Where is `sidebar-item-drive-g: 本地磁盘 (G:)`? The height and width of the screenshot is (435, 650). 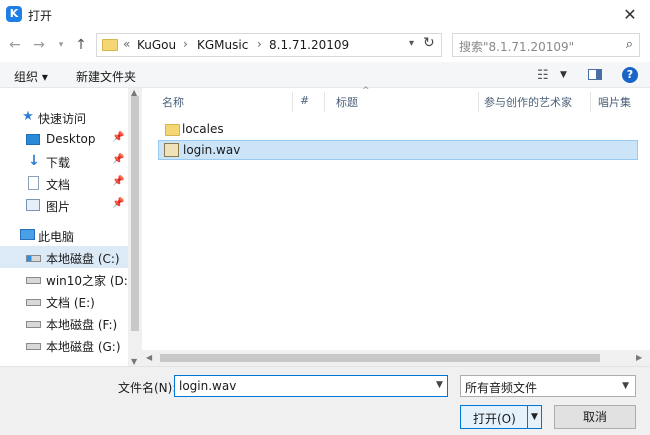 sidebar-item-drive-g: 本地磁盘 (G:) is located at coordinates (64, 345).